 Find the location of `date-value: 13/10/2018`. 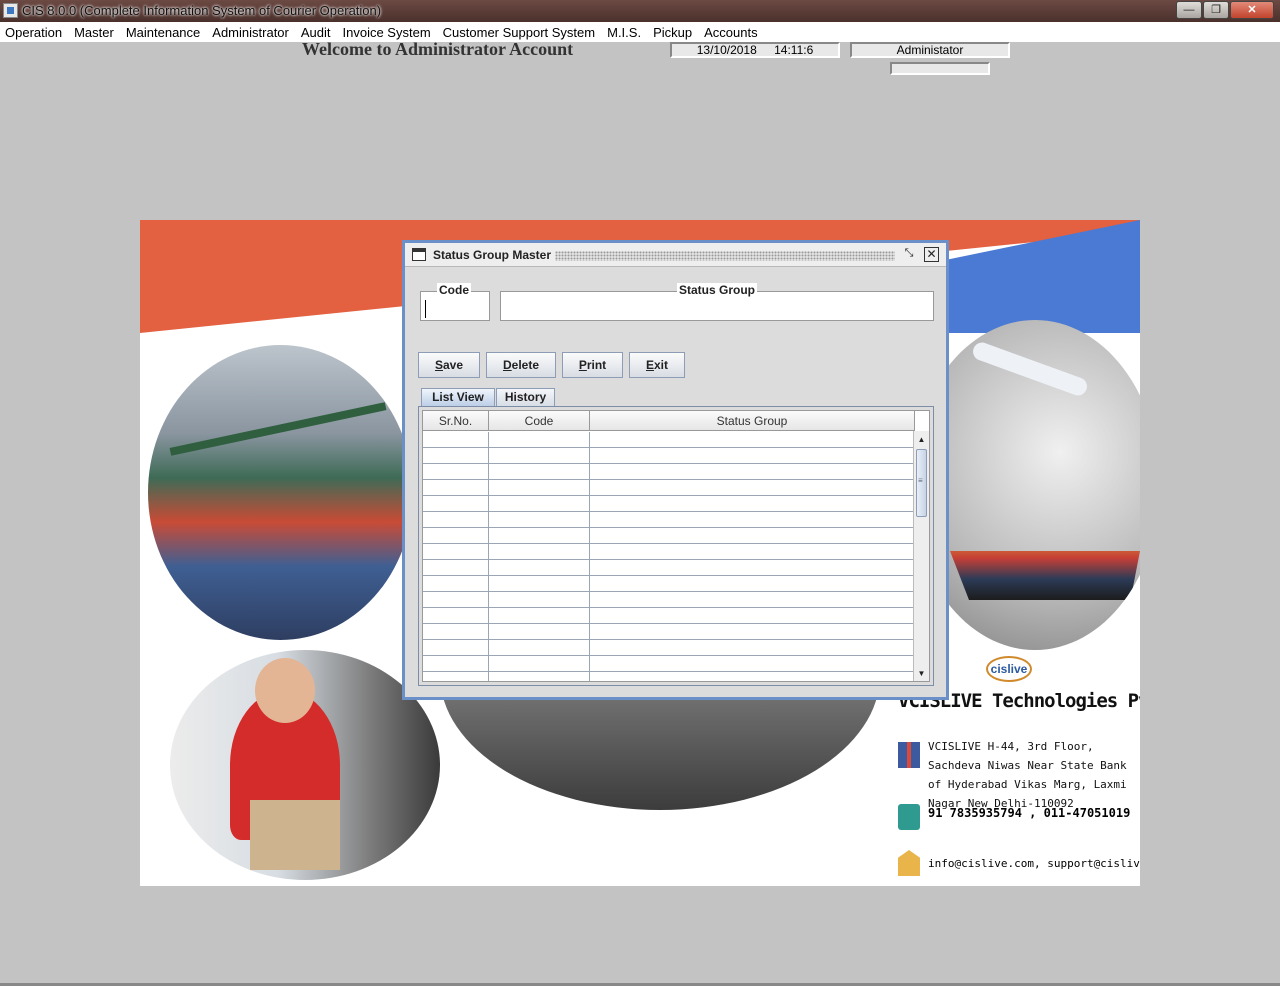

date-value: 13/10/2018 is located at coordinates (726, 50).